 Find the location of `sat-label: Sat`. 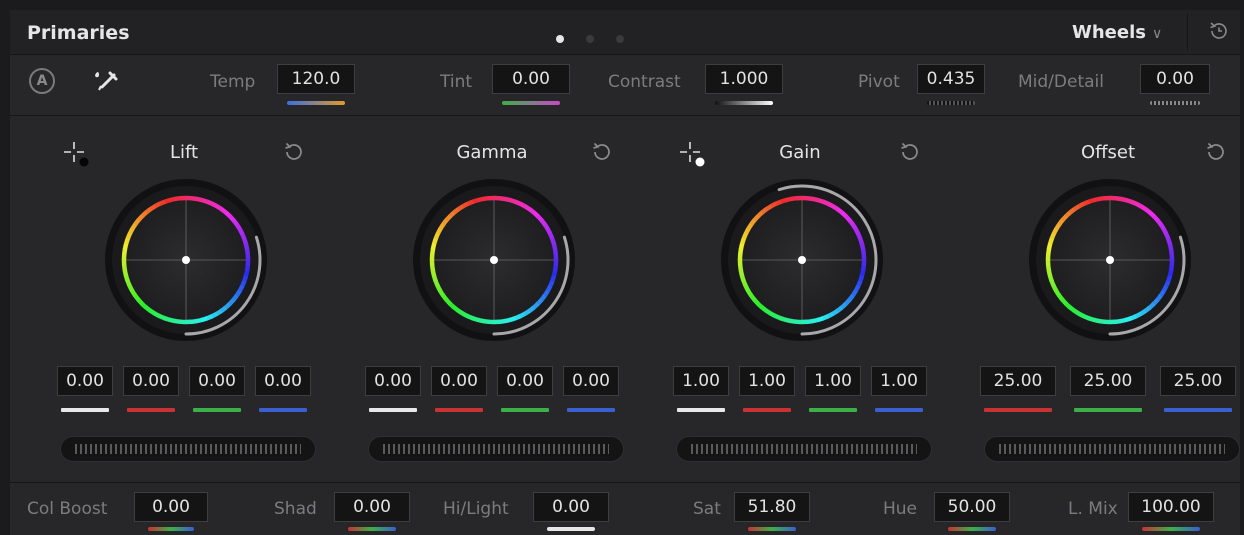

sat-label: Sat is located at coordinates (707, 509).